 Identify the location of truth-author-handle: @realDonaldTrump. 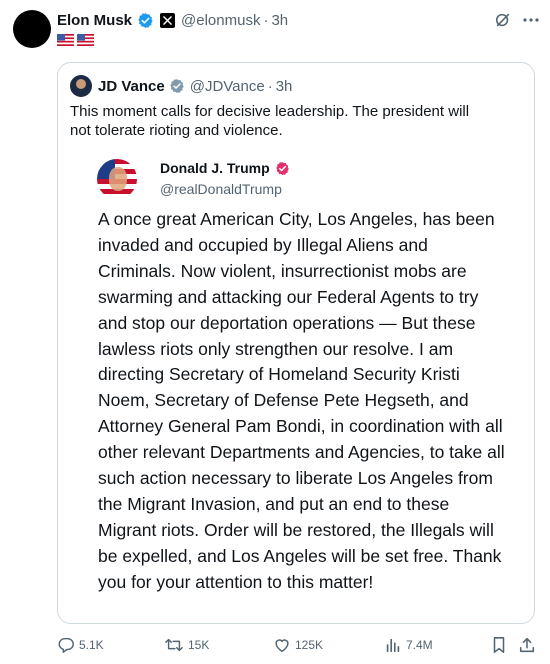
(221, 189).